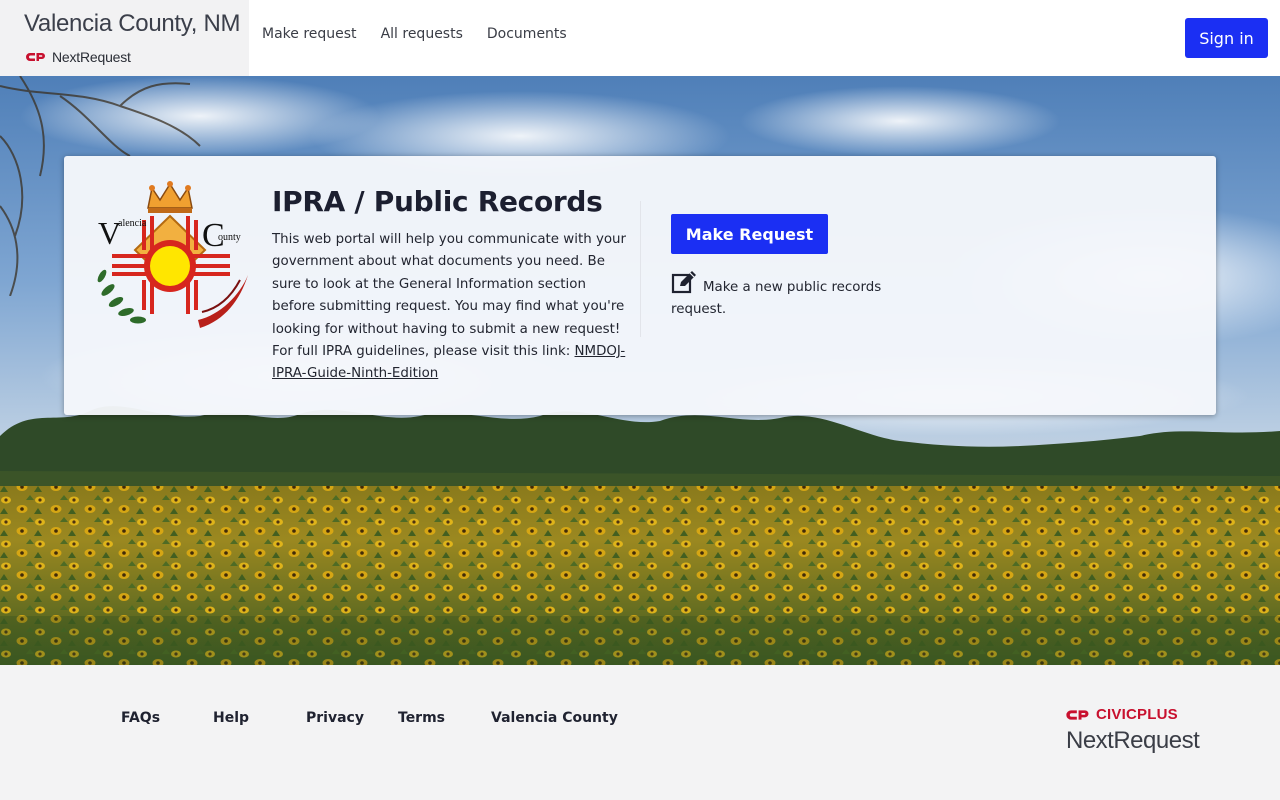  What do you see at coordinates (229, 237) in the screenshot?
I see `svg-text: ounty` at bounding box center [229, 237].